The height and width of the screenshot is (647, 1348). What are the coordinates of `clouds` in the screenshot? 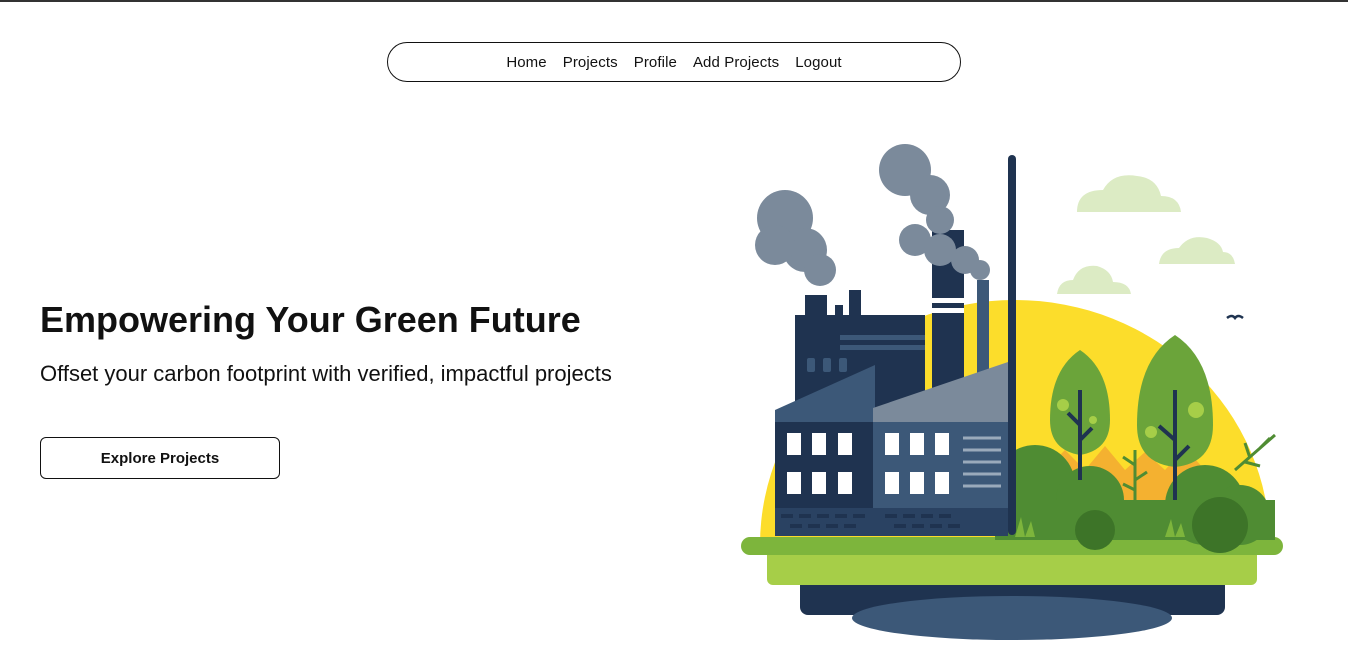 It's located at (1146, 234).